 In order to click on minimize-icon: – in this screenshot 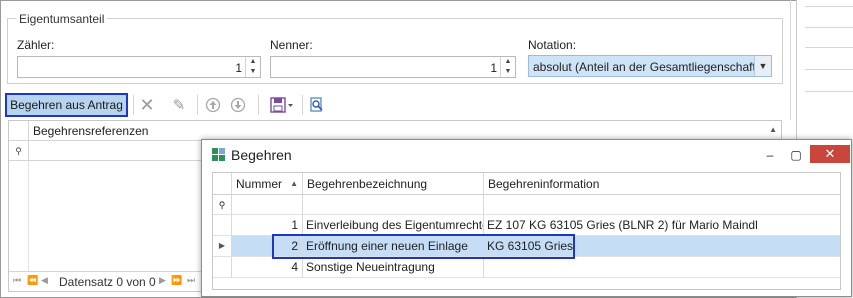, I will do `click(770, 155)`.